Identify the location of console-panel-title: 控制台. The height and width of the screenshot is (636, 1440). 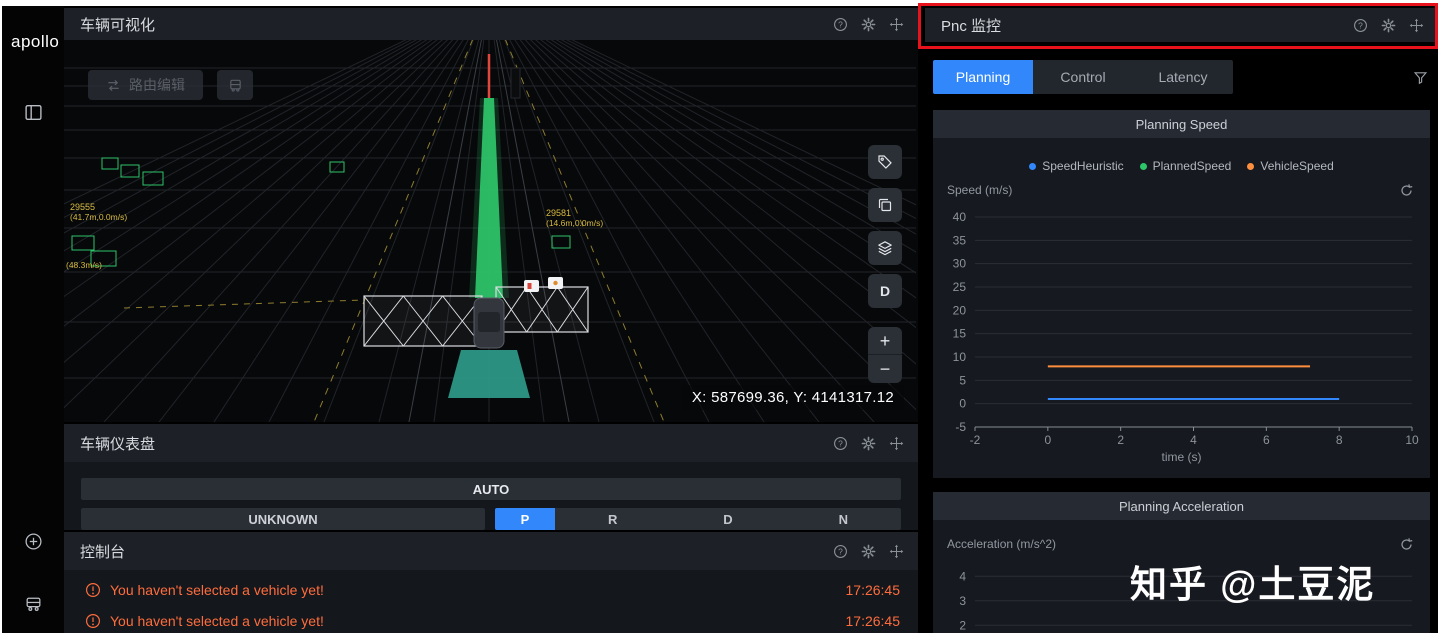
(103, 552).